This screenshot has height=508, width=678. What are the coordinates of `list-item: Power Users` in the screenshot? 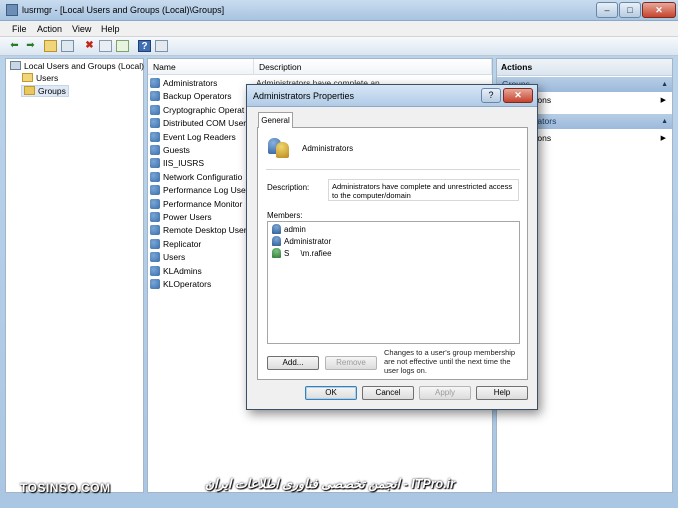 It's located at (181, 217).